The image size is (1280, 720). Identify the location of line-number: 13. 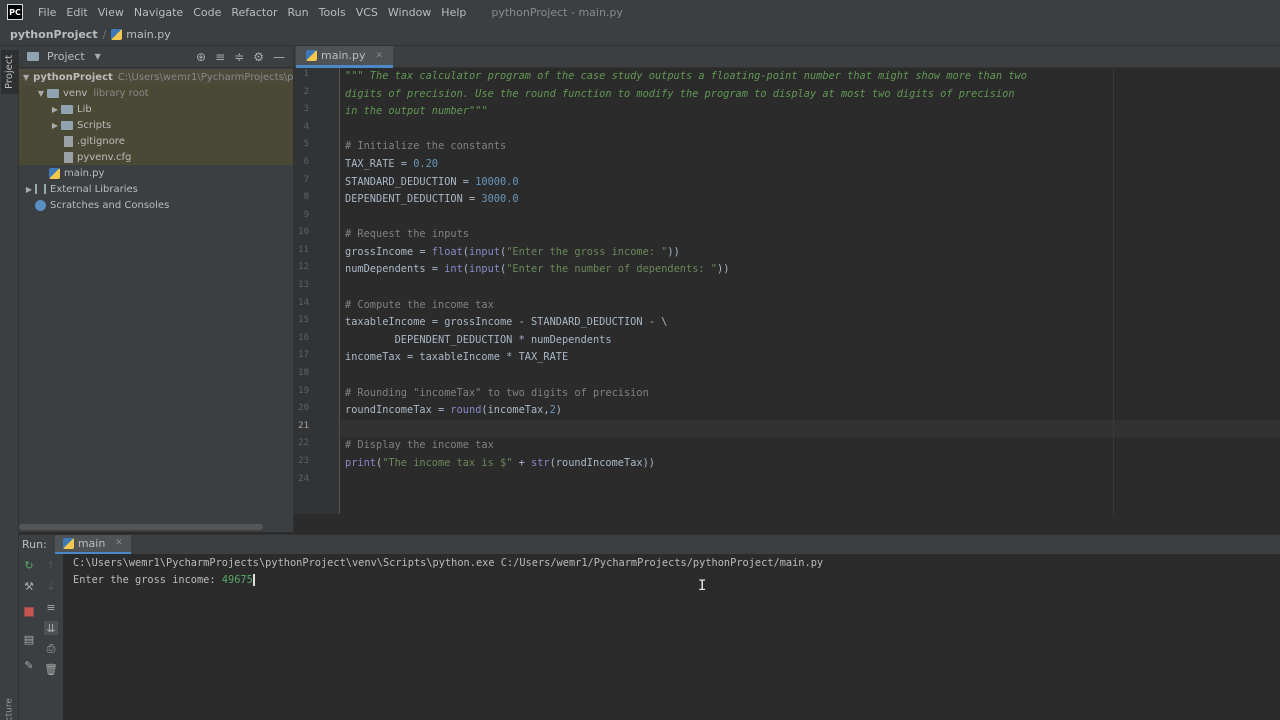
(303, 285).